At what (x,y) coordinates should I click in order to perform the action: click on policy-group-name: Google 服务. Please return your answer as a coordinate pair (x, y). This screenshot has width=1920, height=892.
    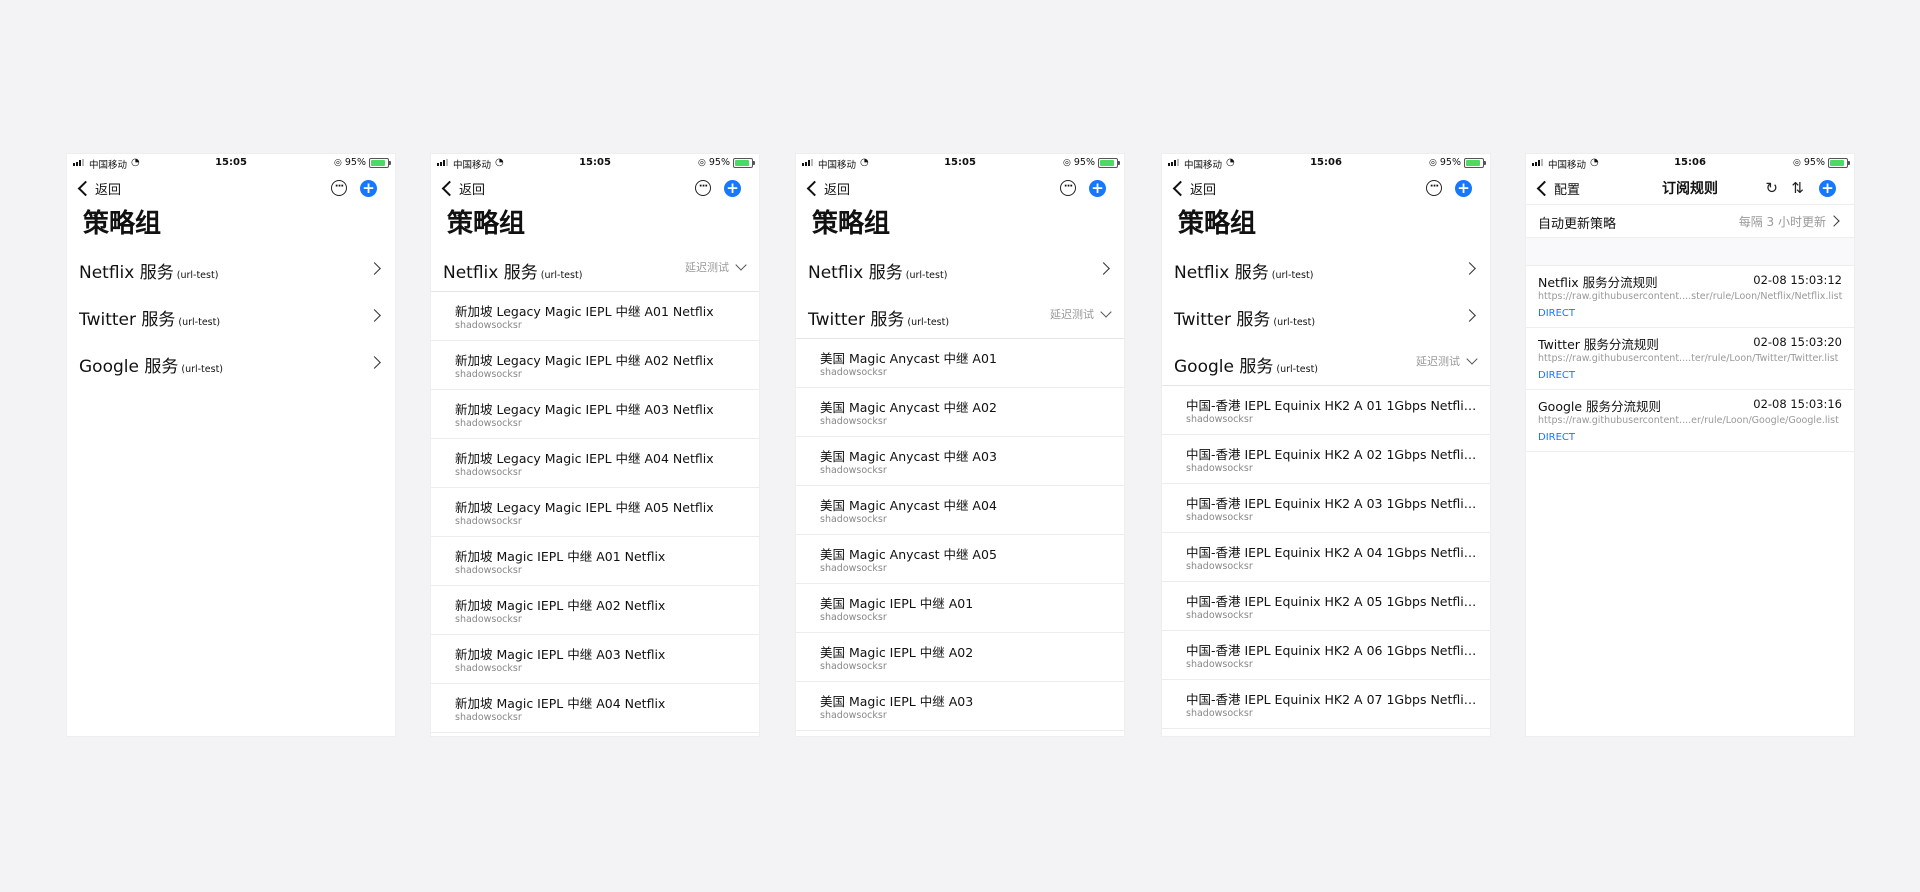
    Looking at the image, I should click on (1224, 367).